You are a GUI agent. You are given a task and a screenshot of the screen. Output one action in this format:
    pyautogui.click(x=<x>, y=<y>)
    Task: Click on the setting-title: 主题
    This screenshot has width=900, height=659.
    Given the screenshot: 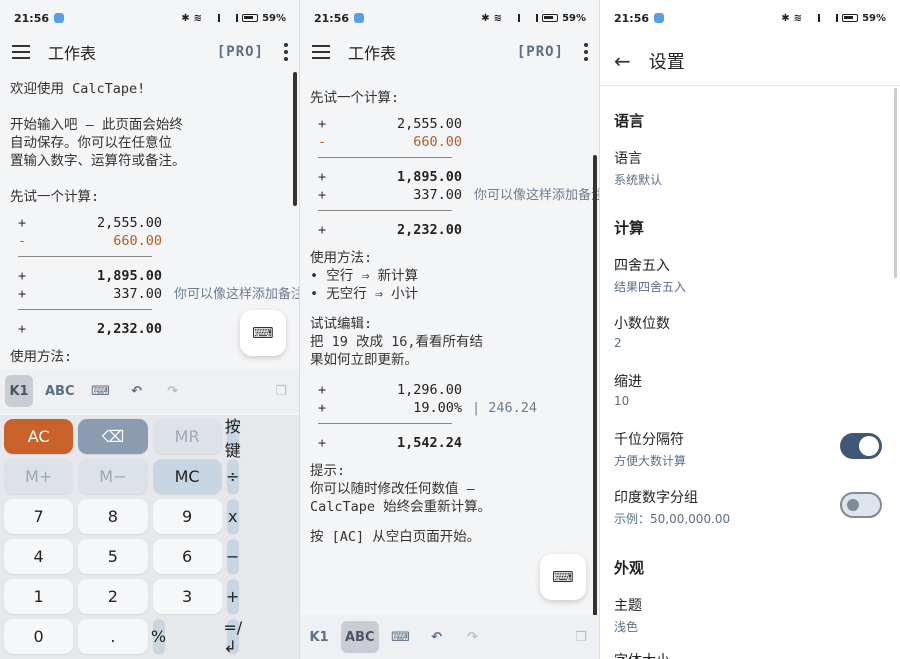 What is the action you would take?
    pyautogui.click(x=628, y=606)
    